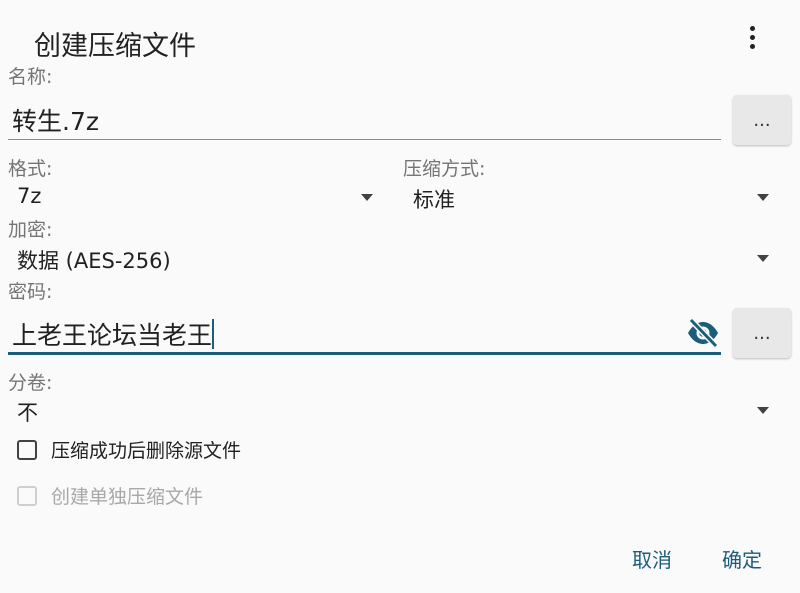 The height and width of the screenshot is (593, 800). What do you see at coordinates (364, 120) in the screenshot?
I see `name-input` at bounding box center [364, 120].